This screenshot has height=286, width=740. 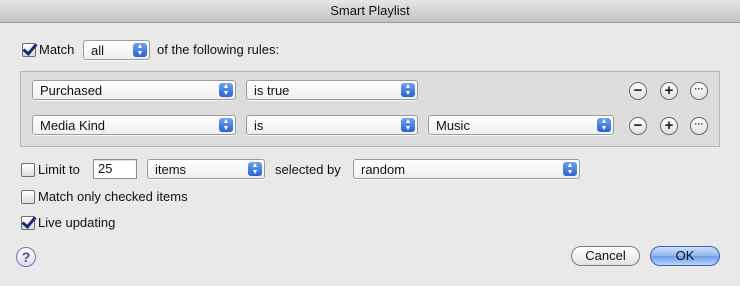 What do you see at coordinates (332, 90) in the screenshot?
I see `rule-1-operator-select: is true ▲ ▼` at bounding box center [332, 90].